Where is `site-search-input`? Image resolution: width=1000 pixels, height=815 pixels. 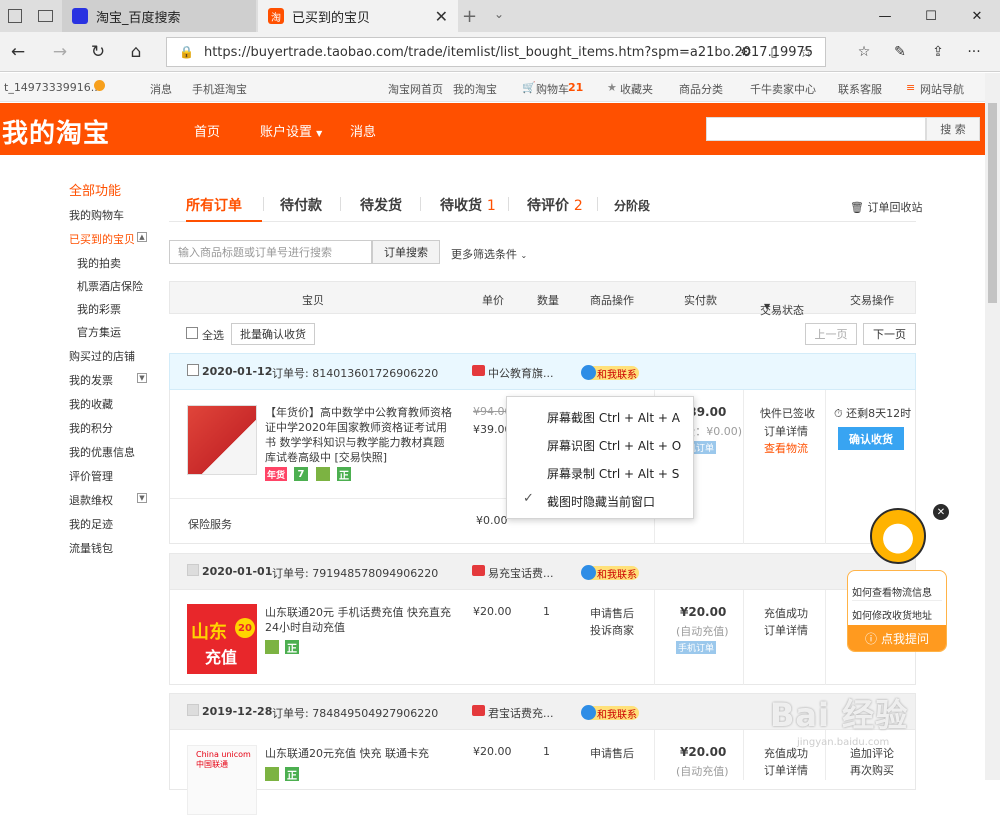
site-search-input is located at coordinates (816, 129).